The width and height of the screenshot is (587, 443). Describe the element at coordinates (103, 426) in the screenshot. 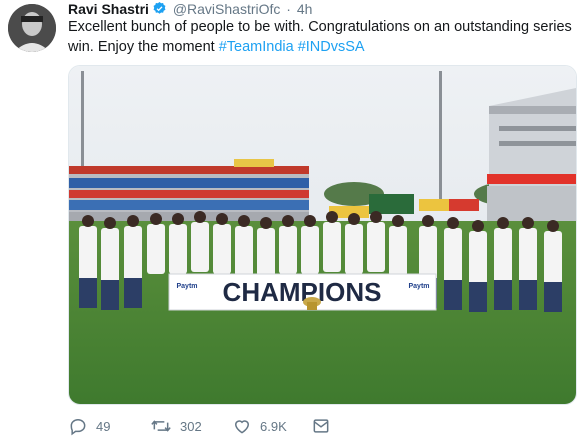

I see `reply-count: 49` at that location.